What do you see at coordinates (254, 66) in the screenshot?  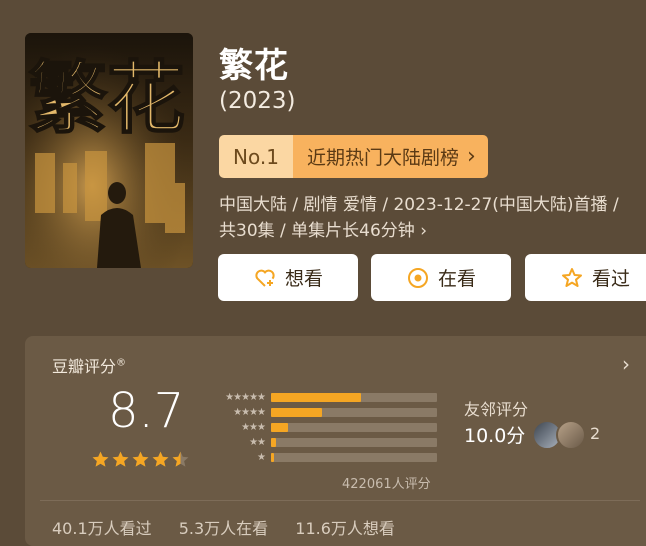 I see `movie-title: 繁花` at bounding box center [254, 66].